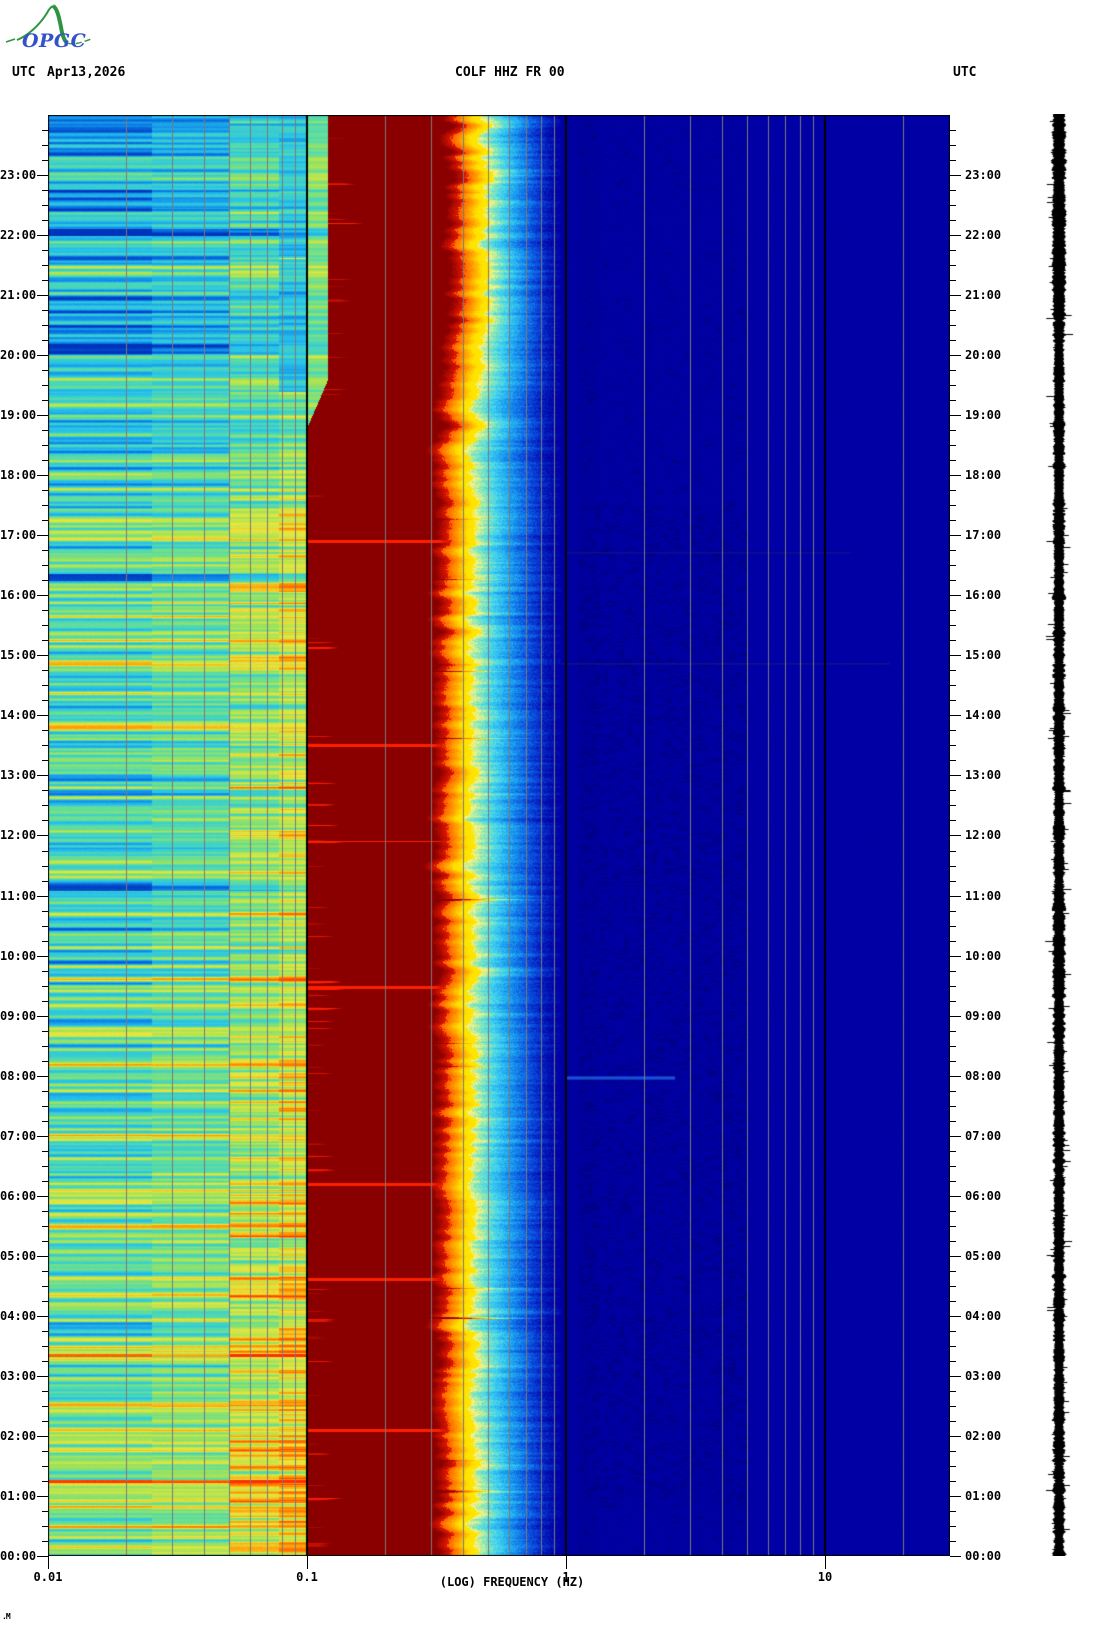 This screenshot has width=1102, height=1634. Describe the element at coordinates (6, 1616) in the screenshot. I see `corner-mark: .M` at that location.